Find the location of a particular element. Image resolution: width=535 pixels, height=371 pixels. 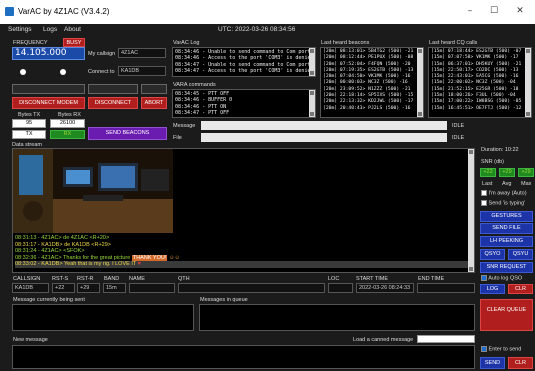

log-rst-r-select: +29 is located at coordinates (88, 288).